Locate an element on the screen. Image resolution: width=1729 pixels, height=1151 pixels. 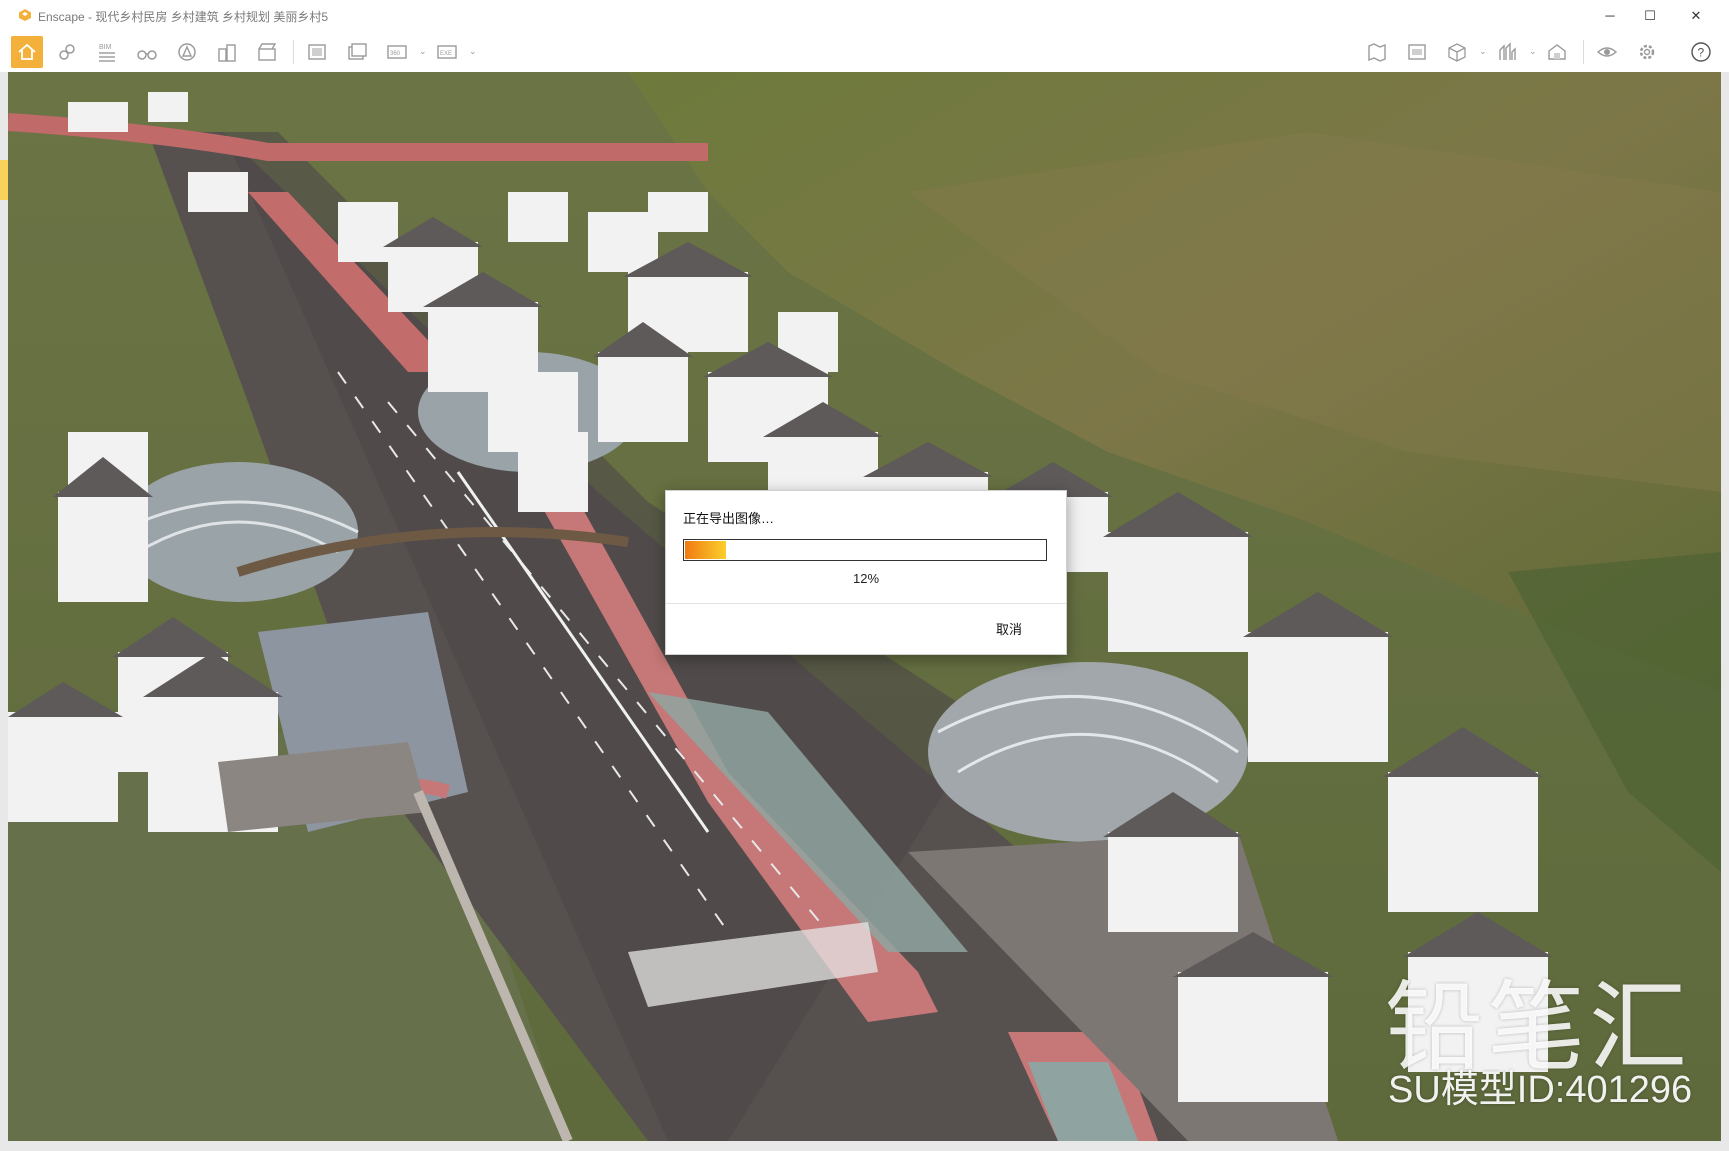
video-editor-button is located at coordinates (267, 52).